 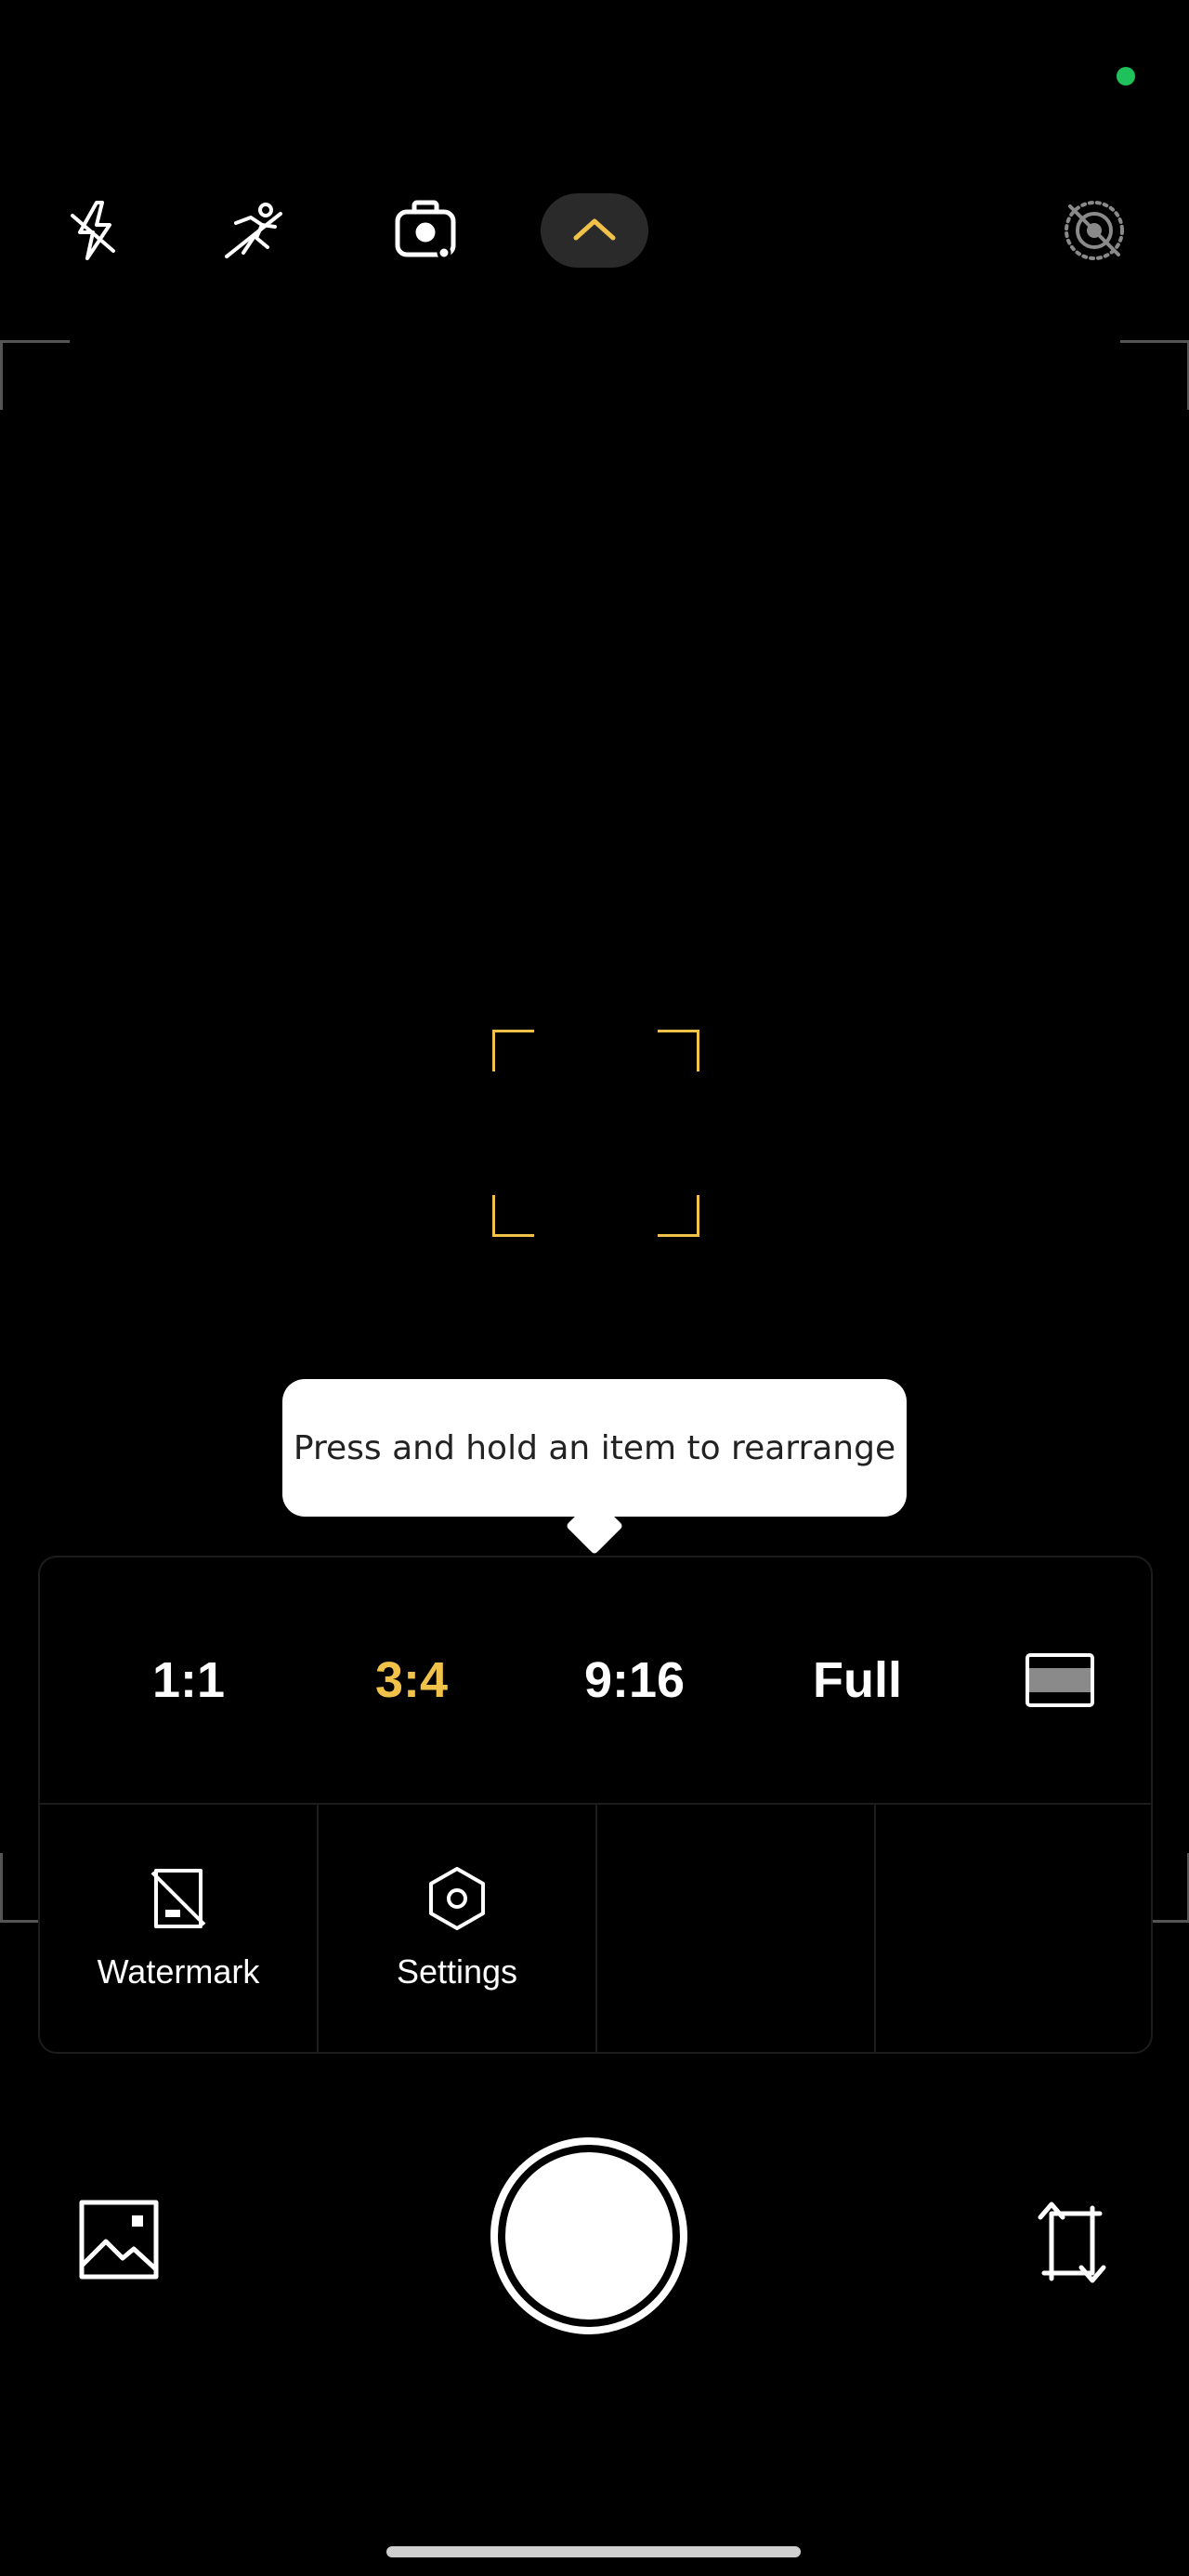 What do you see at coordinates (255, 230) in the screenshot?
I see `motion-off-icon` at bounding box center [255, 230].